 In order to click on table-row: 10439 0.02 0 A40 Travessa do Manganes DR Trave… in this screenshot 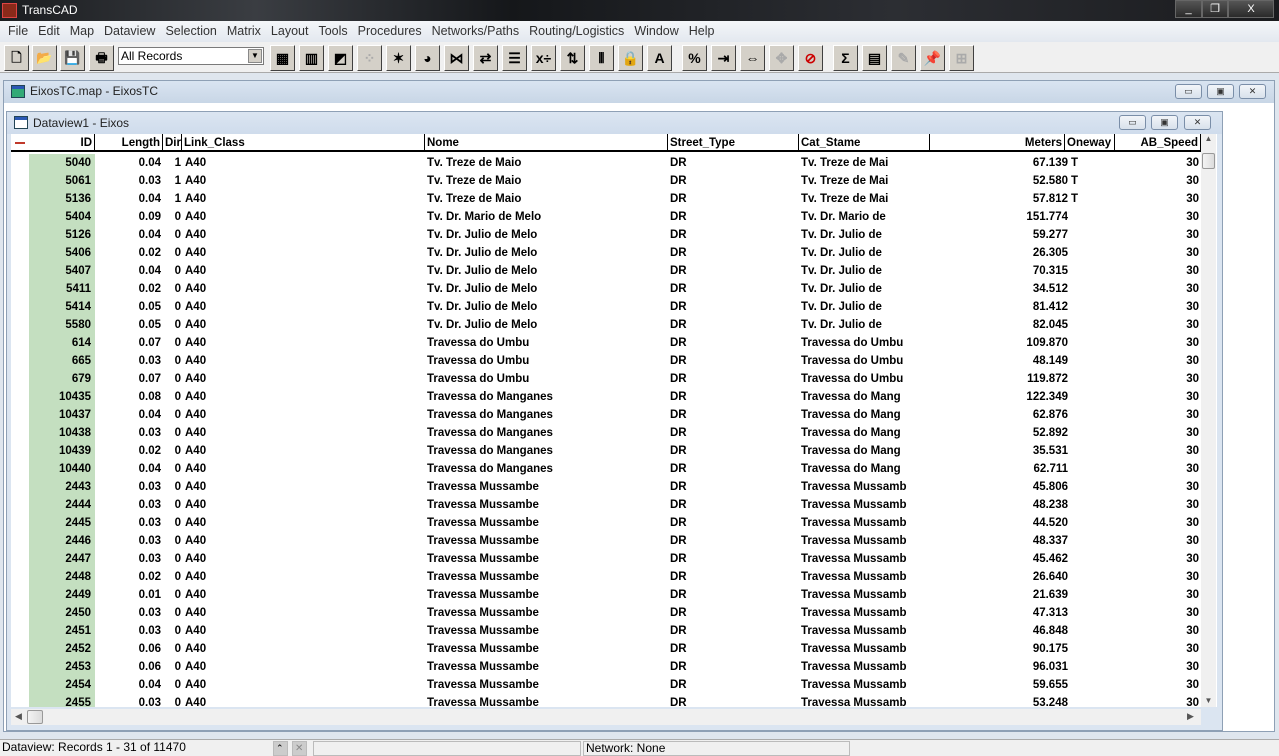, I will do `click(606, 451)`.